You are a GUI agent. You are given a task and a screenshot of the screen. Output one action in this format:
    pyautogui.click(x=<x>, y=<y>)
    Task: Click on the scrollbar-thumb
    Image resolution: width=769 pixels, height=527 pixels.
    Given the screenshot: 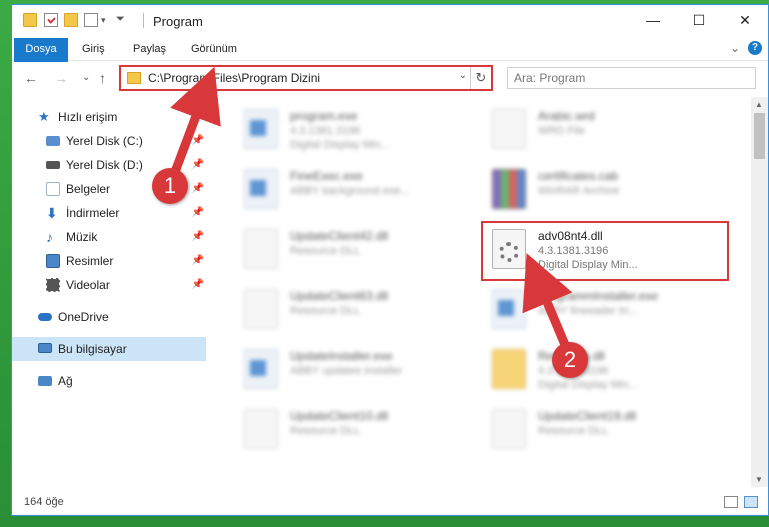 What is the action you would take?
    pyautogui.click(x=759, y=136)
    